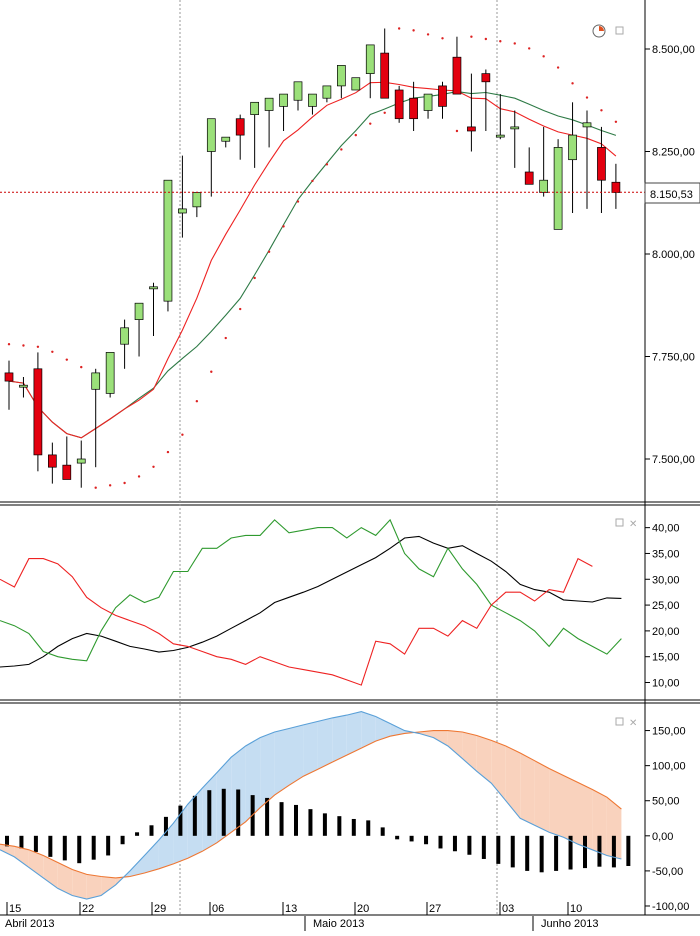 This screenshot has height=936, width=700. Describe the element at coordinates (662, 837) in the screenshot. I see `macd-y-tick-label: 0,00` at that location.